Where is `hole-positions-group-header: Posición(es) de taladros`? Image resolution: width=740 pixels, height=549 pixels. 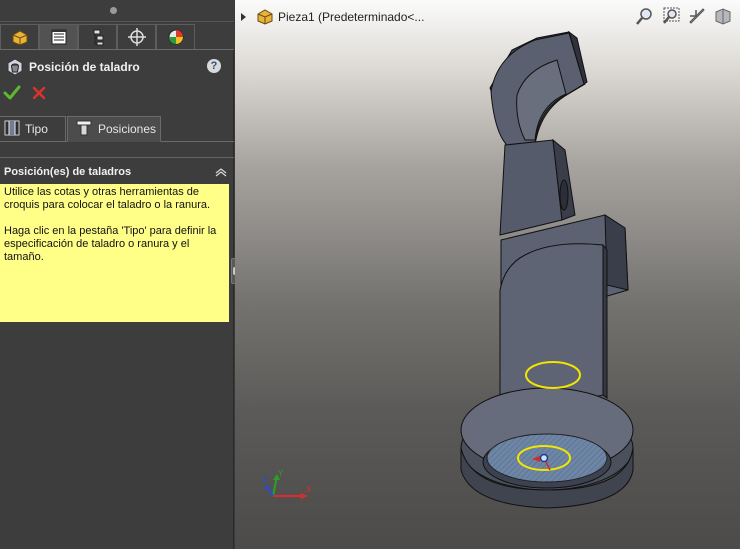
hole-positions-group-header: Posición(es) de taladros is located at coordinates (117, 170).